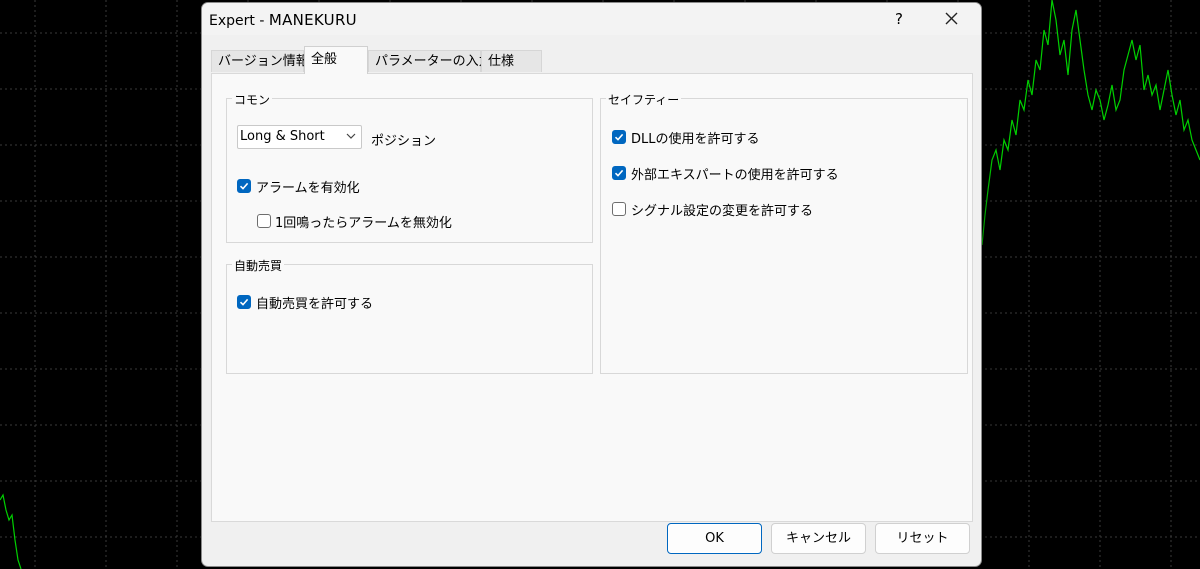  What do you see at coordinates (1090, 123) in the screenshot?
I see `price-line-right` at bounding box center [1090, 123].